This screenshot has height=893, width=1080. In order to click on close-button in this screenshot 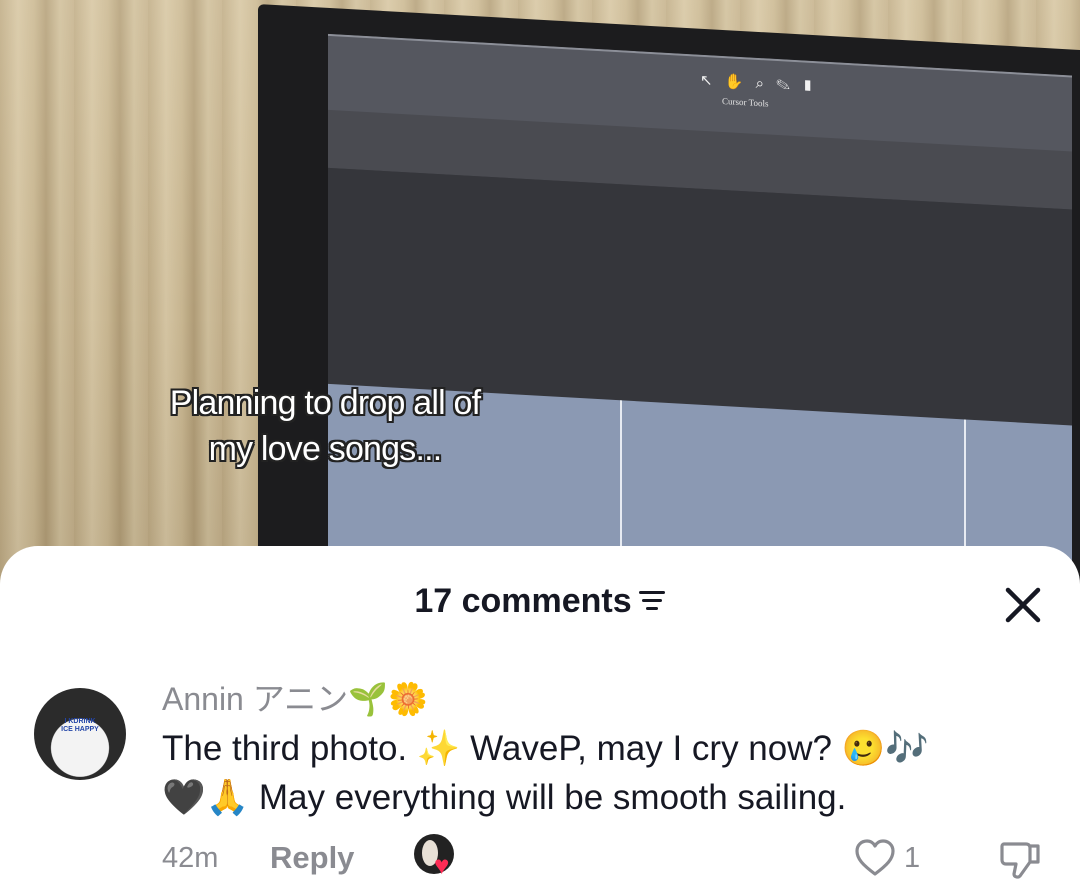, I will do `click(1023, 605)`.